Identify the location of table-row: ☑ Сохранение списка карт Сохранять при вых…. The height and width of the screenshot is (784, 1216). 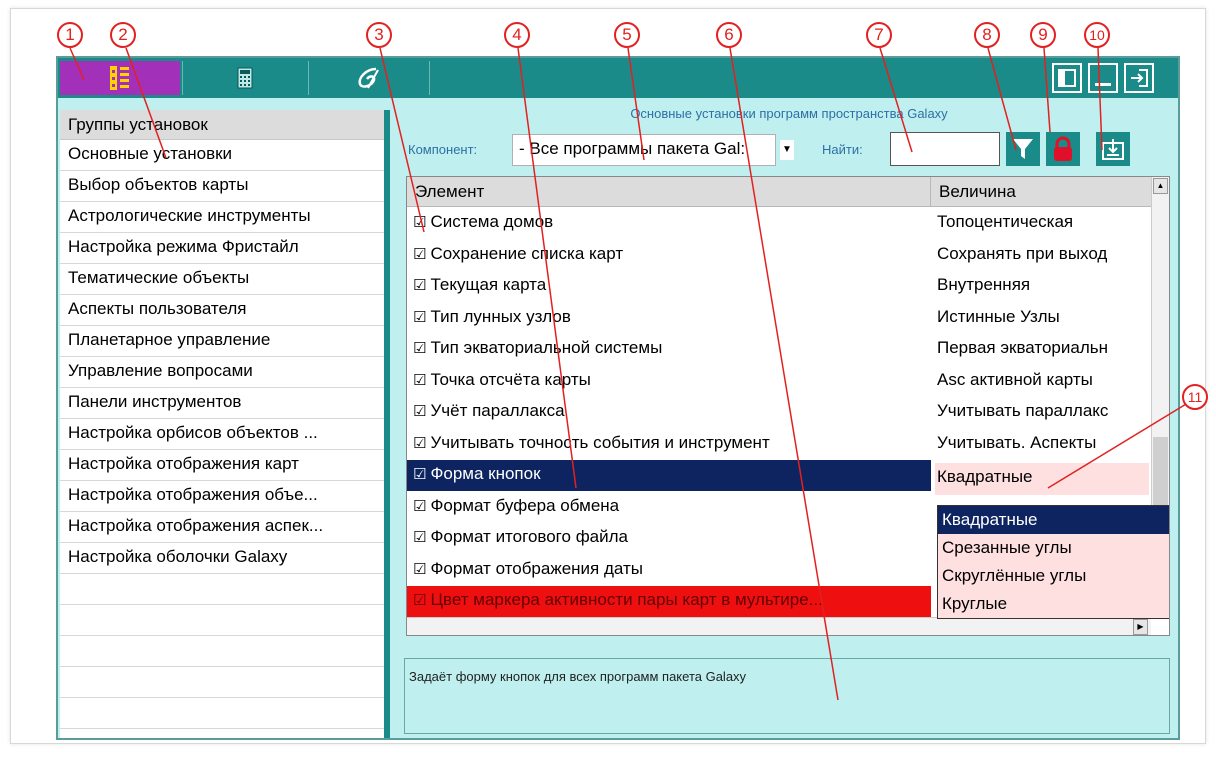
(779, 255).